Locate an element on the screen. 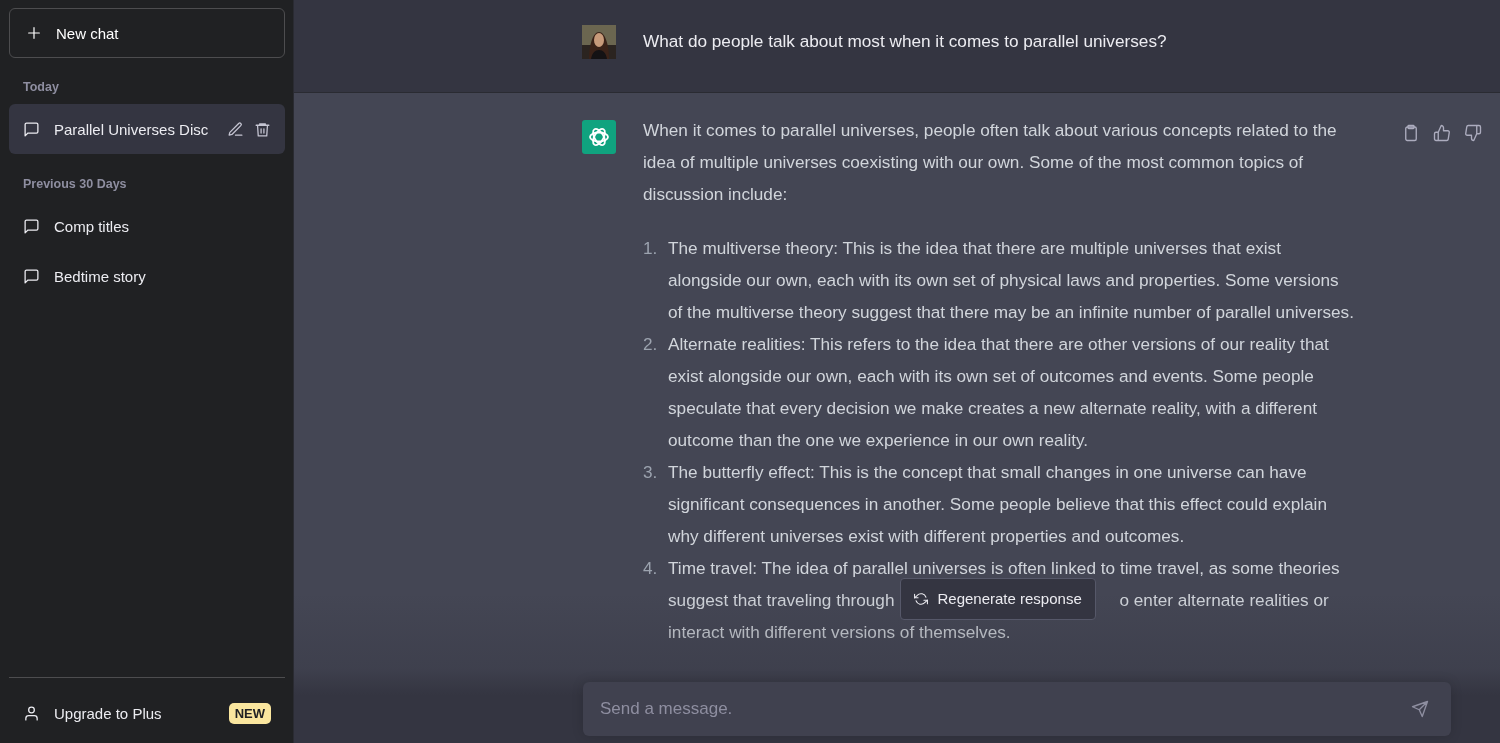 The image size is (1500, 743). chat-history-item: Parallel Universes Disc is located at coordinates (147, 129).